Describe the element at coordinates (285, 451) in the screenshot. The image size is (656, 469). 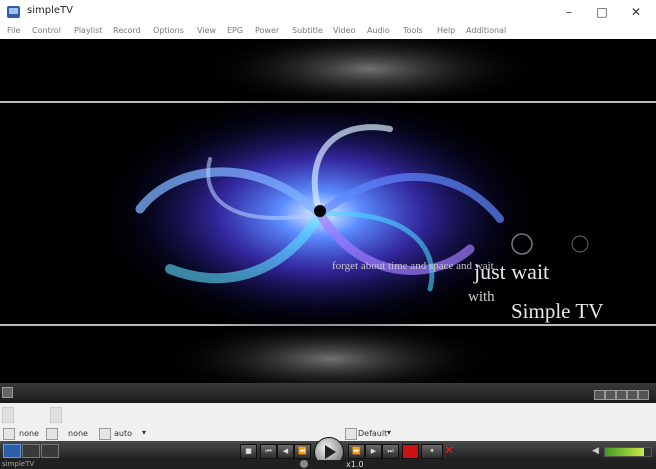
I see `prev-frame-icon: ◀` at that location.